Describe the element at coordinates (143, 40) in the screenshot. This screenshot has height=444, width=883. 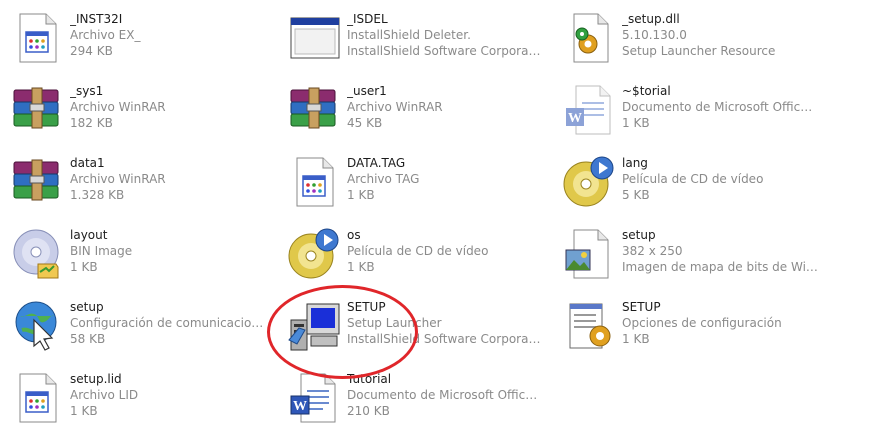
I see `file-inst32i: _INST32I Archivo EX_ 294 KB` at that location.